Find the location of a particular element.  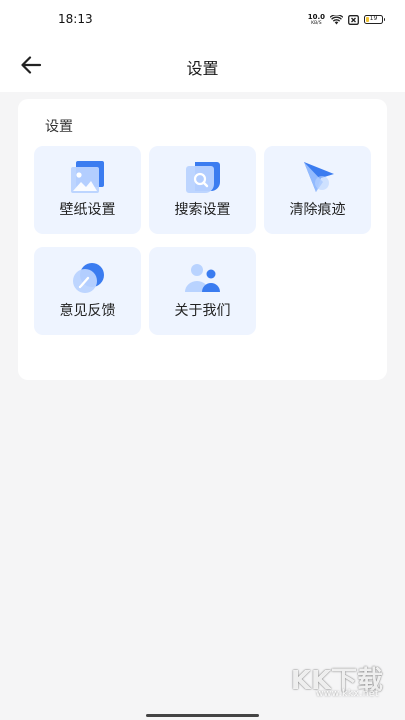

wallpaper-settings-button: 壁纸设置 is located at coordinates (87, 190).